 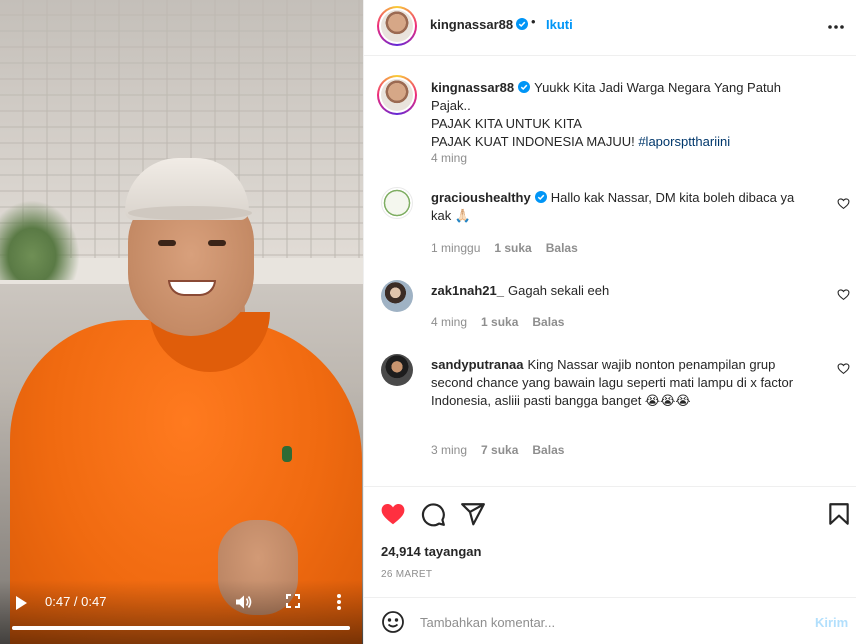 What do you see at coordinates (559, 24) in the screenshot?
I see `follow-button: Ikuti` at bounding box center [559, 24].